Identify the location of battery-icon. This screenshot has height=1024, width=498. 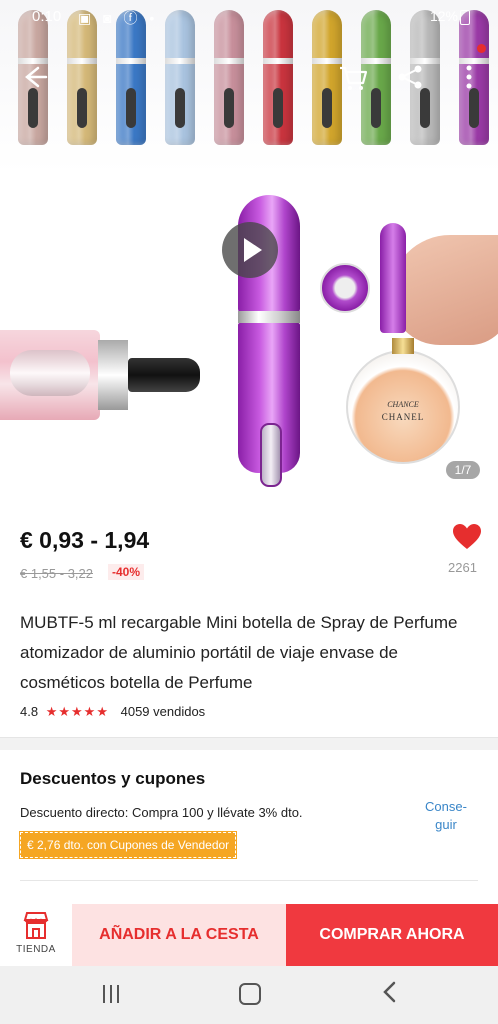
(465, 17).